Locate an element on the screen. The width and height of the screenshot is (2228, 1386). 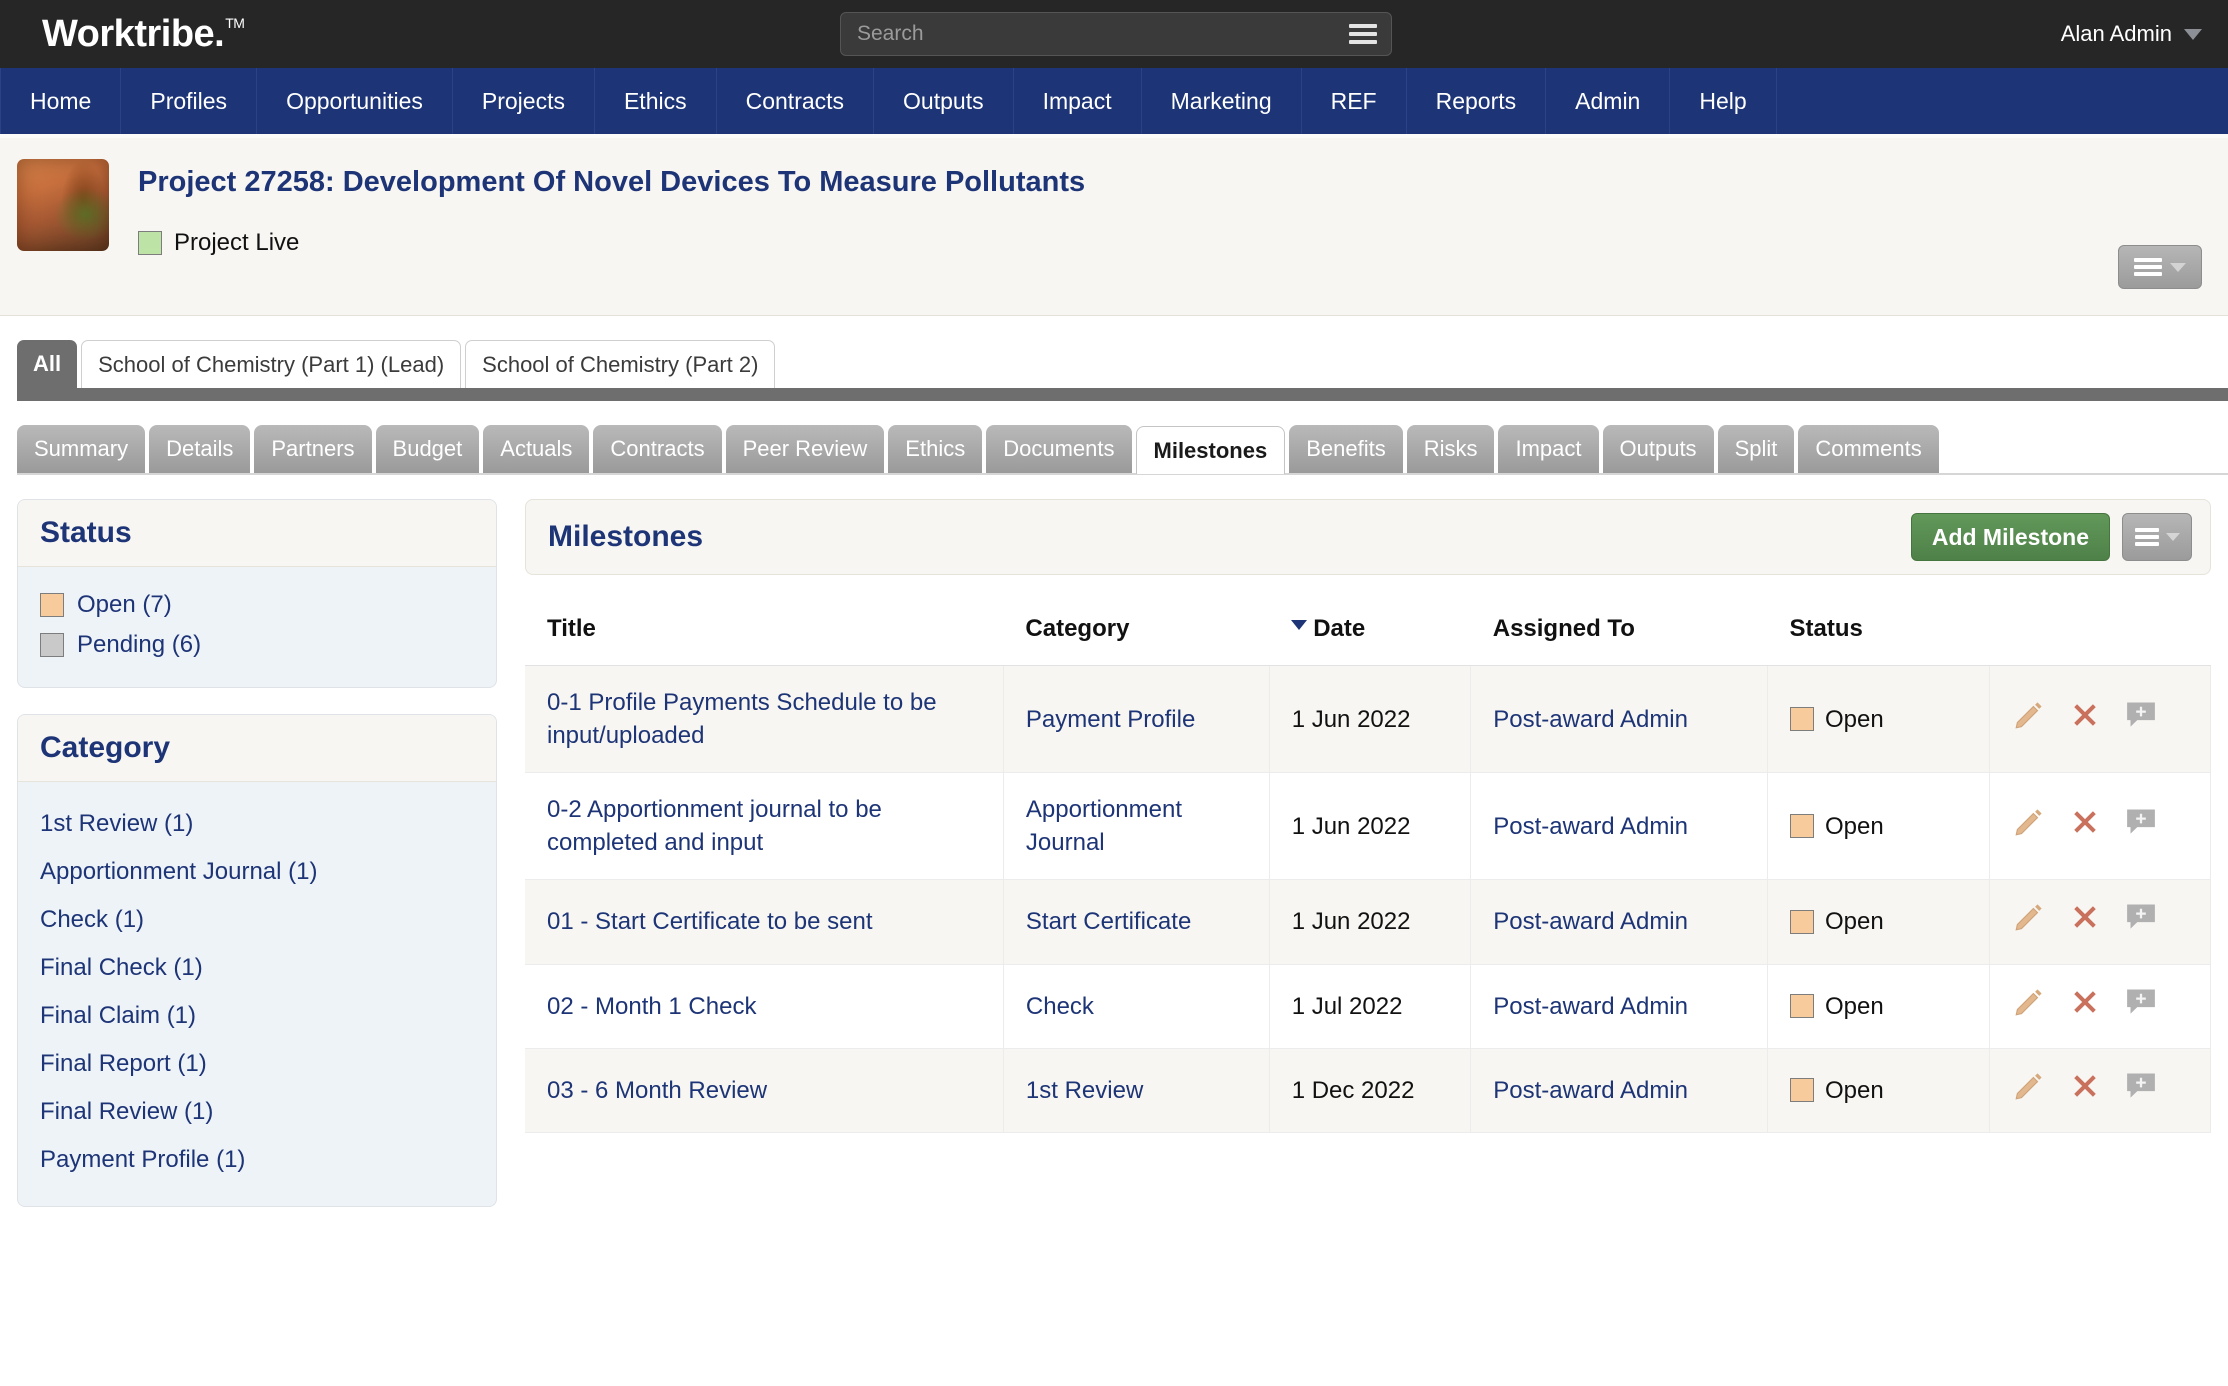
tab-outputs: Outputs is located at coordinates (1658, 449).